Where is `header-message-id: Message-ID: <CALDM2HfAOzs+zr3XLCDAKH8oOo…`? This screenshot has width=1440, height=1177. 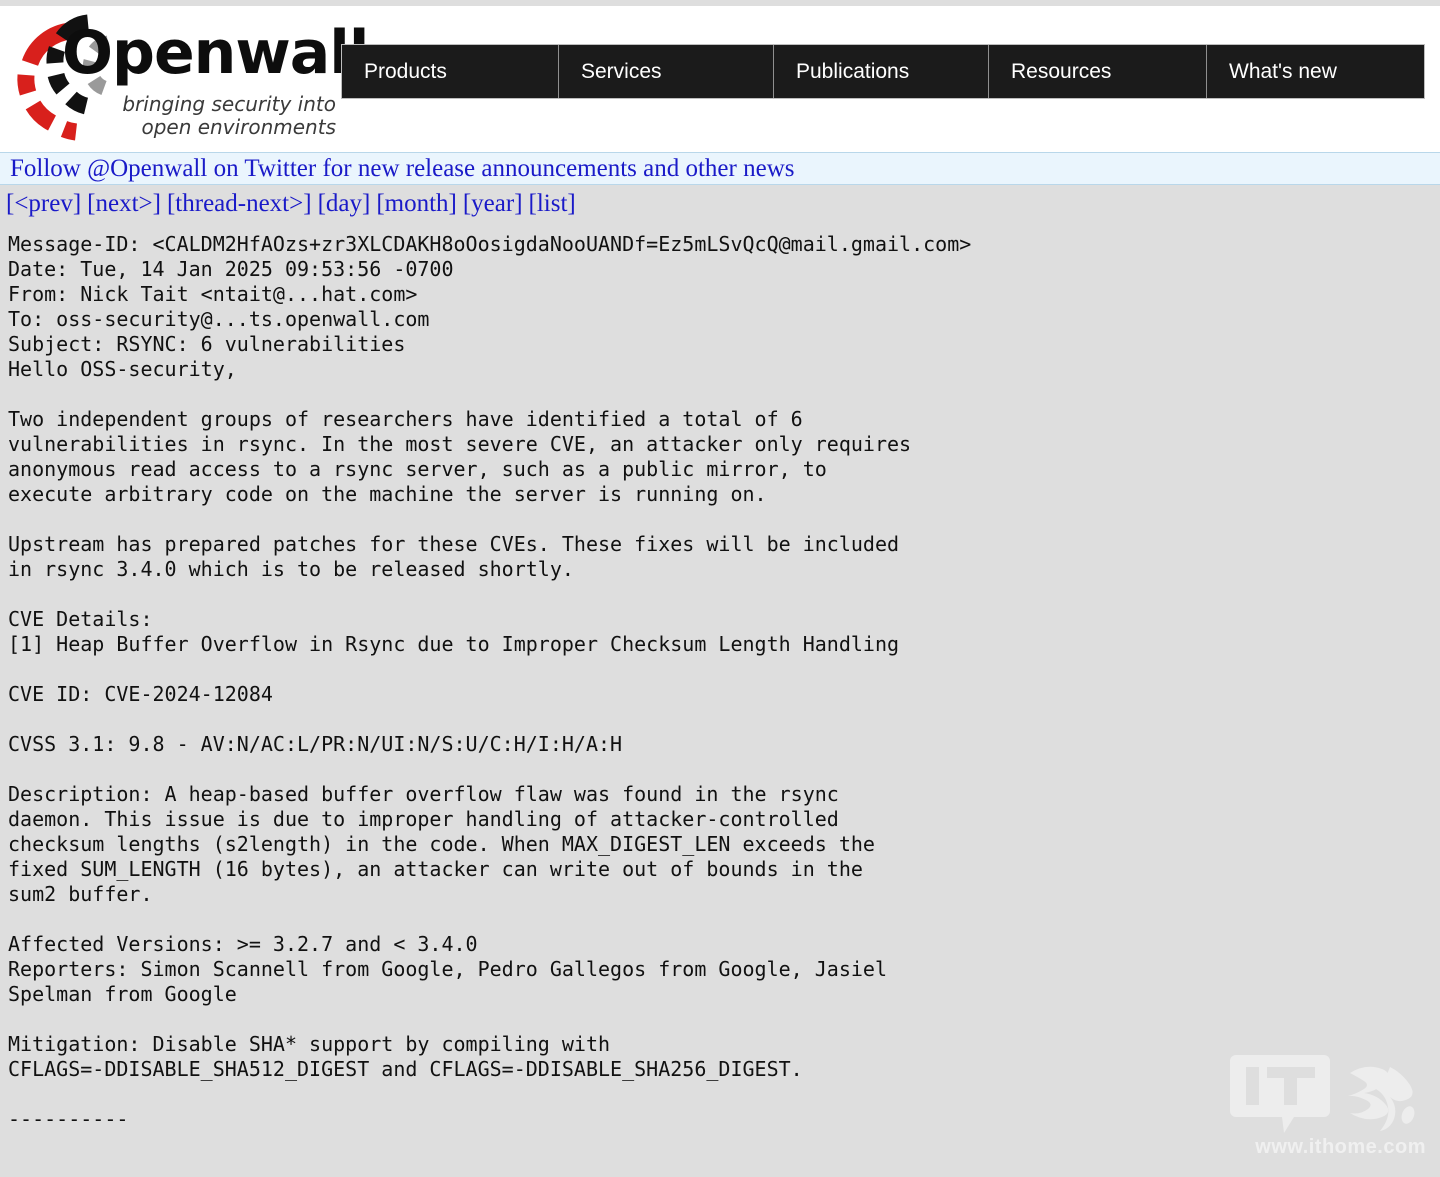
header-message-id: Message-ID: <CALDM2HfAOzs+zr3XLCDAKH8oOo… is located at coordinates (490, 244).